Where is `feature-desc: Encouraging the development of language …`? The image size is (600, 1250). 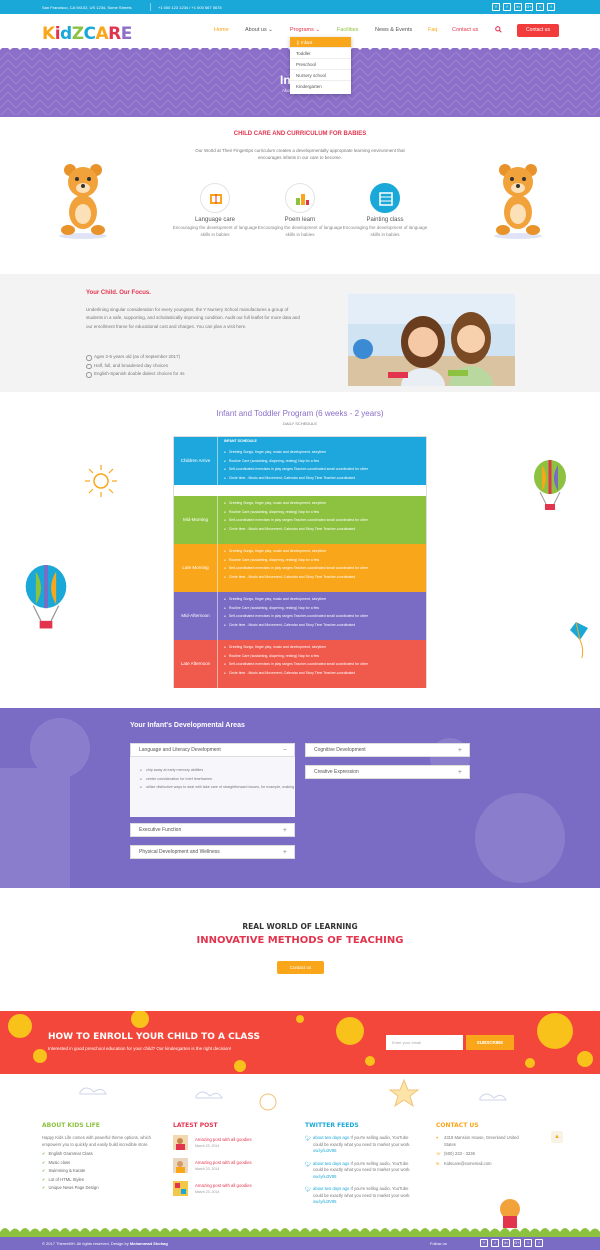 feature-desc: Encouraging the development of language … is located at coordinates (215, 231).